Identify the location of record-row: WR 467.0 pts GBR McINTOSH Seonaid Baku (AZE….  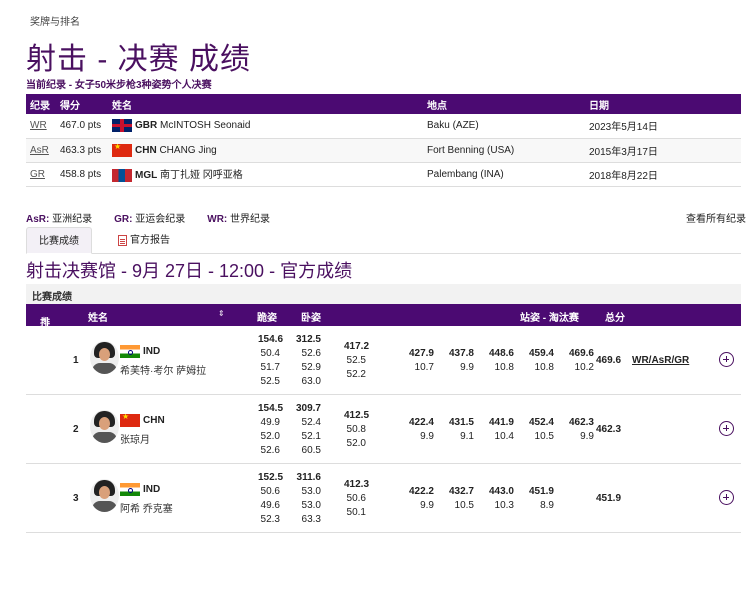
(383, 126).